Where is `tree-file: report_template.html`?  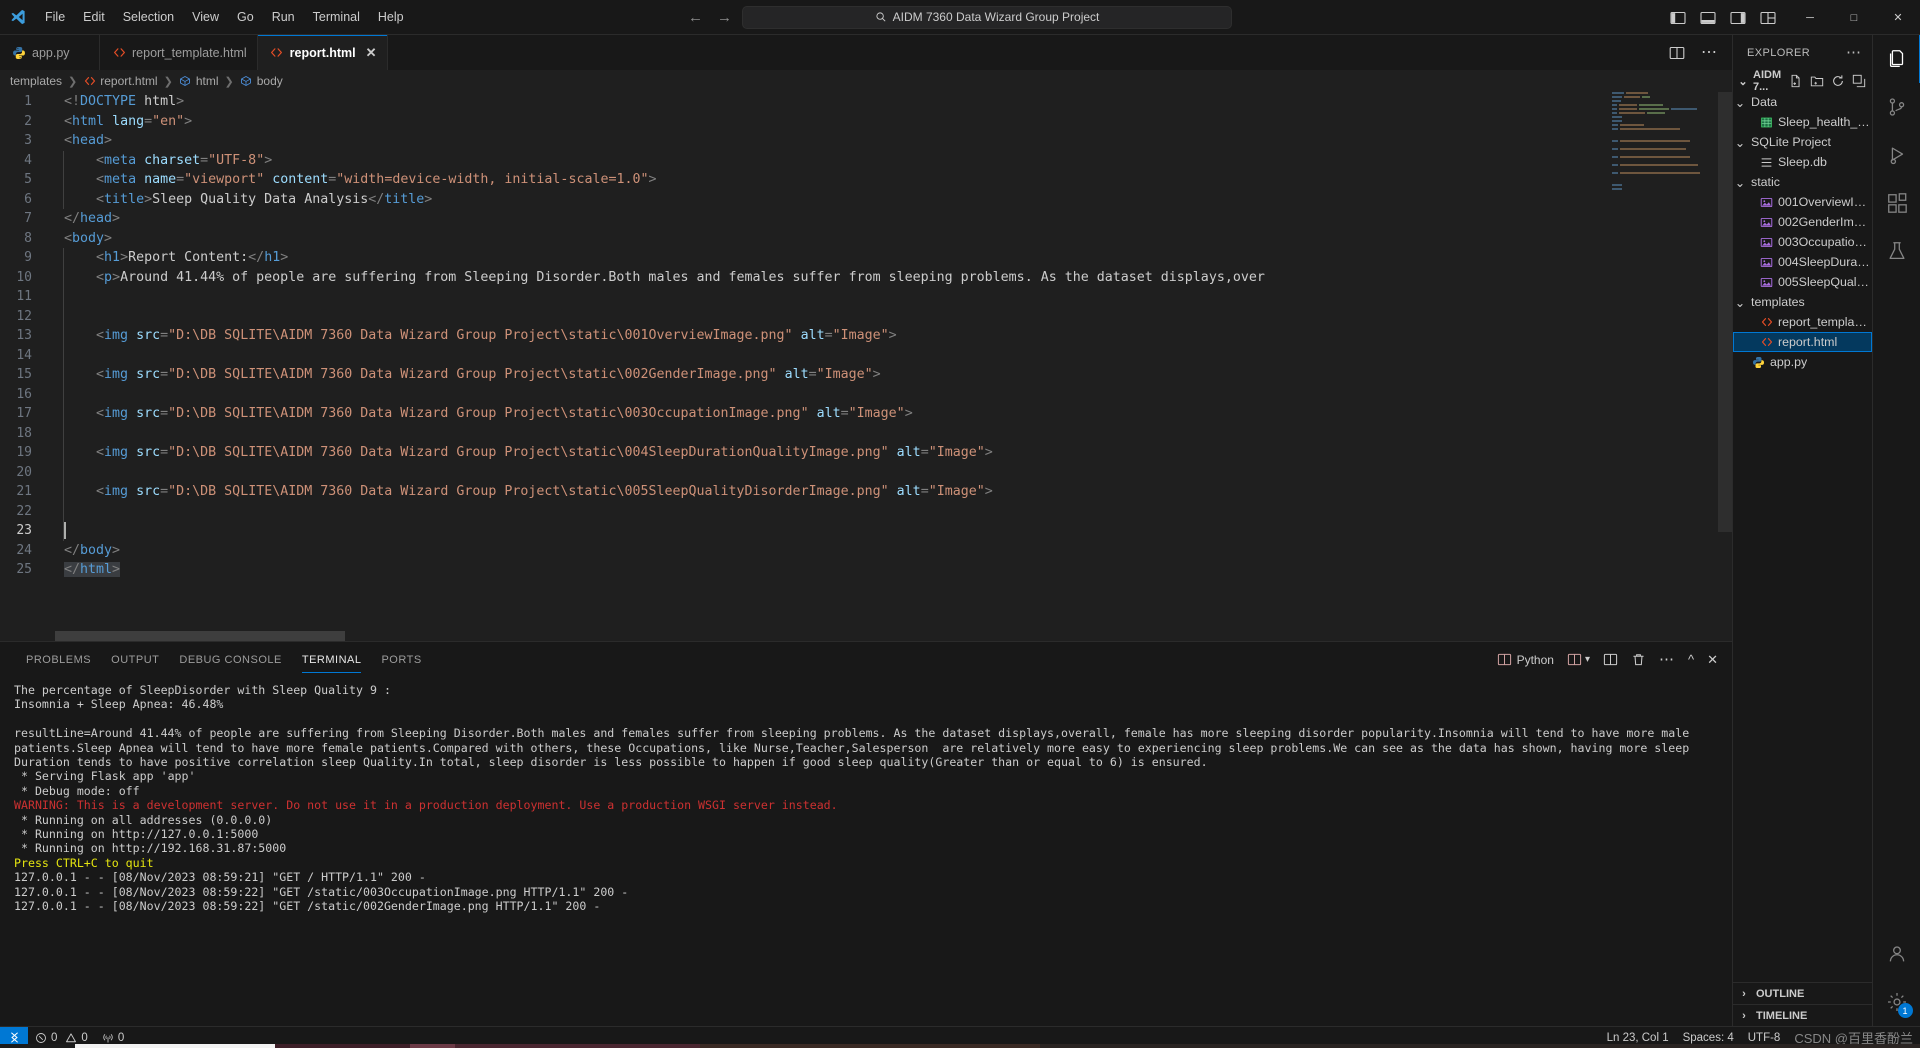
tree-file: report_template.html is located at coordinates (1802, 322).